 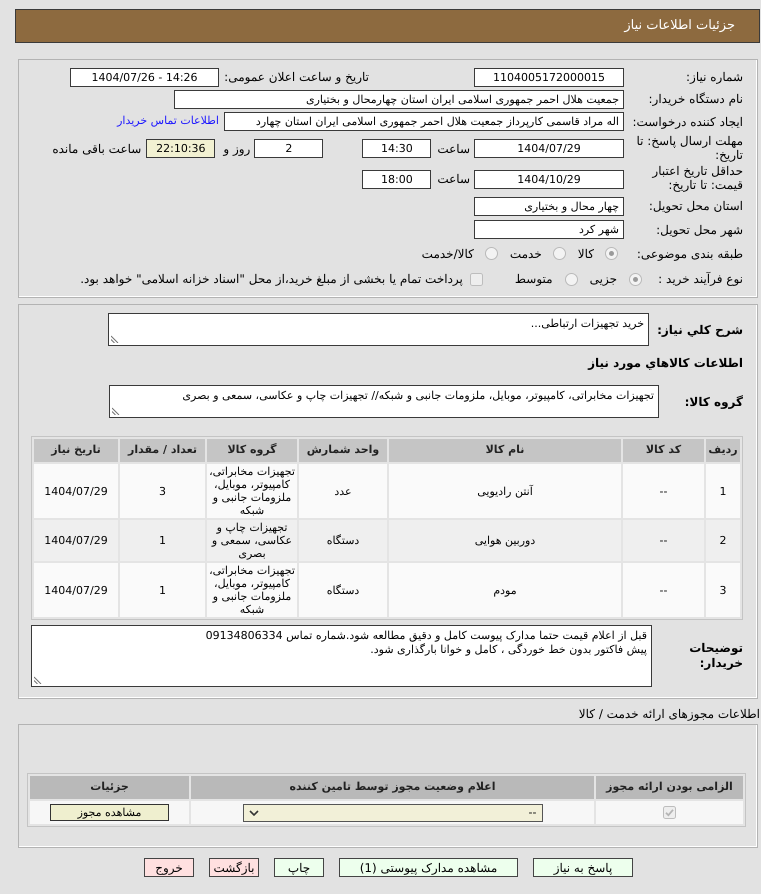 What do you see at coordinates (399, 99) in the screenshot?
I see `buyer-org-field: جمعیت هلال احمر جمهوری اسلامی ایران استان چهارمحال و بختیاری` at bounding box center [399, 99].